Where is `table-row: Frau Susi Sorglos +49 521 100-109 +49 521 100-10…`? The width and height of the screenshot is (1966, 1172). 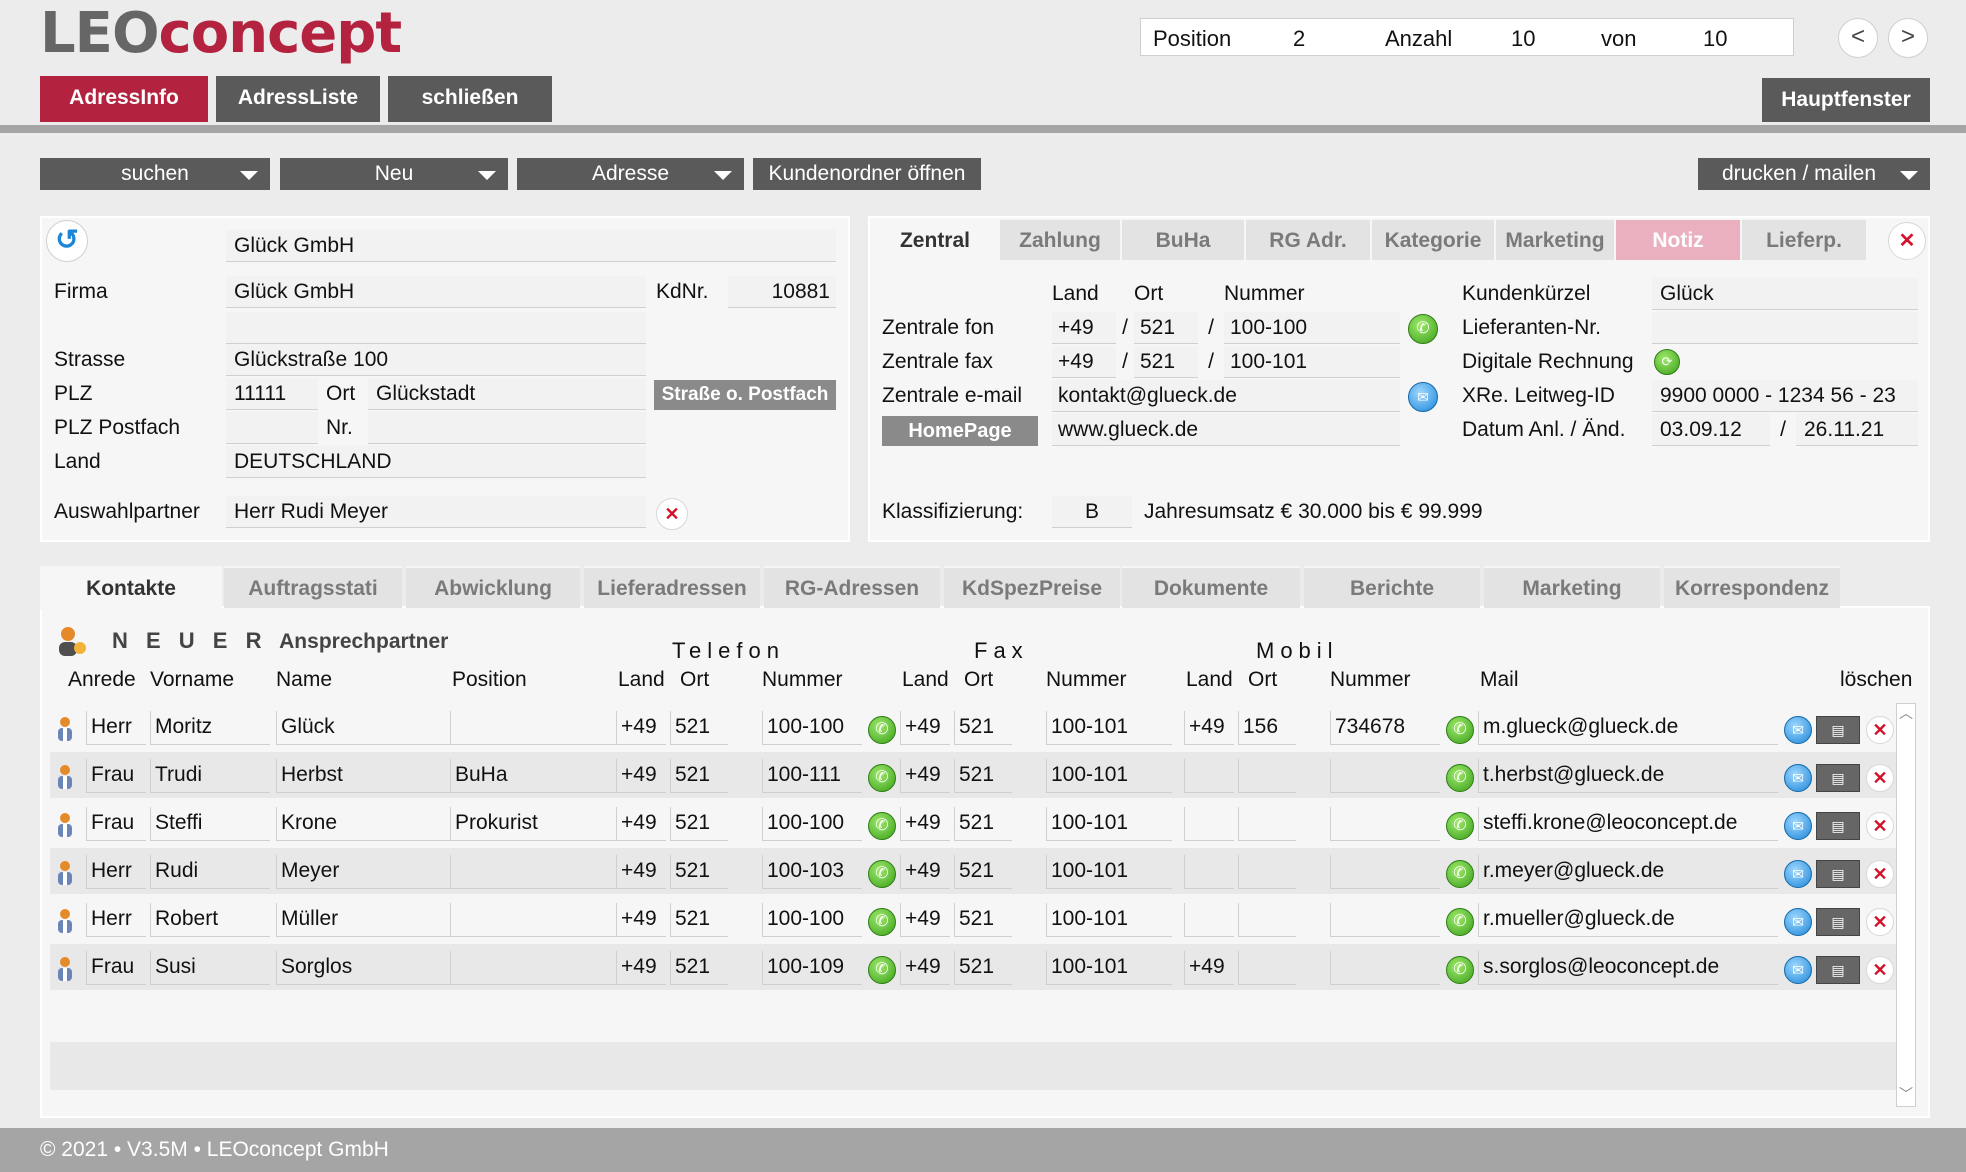 table-row: Frau Susi Sorglos +49 521 100-109 +49 521 100-10… is located at coordinates (973, 967).